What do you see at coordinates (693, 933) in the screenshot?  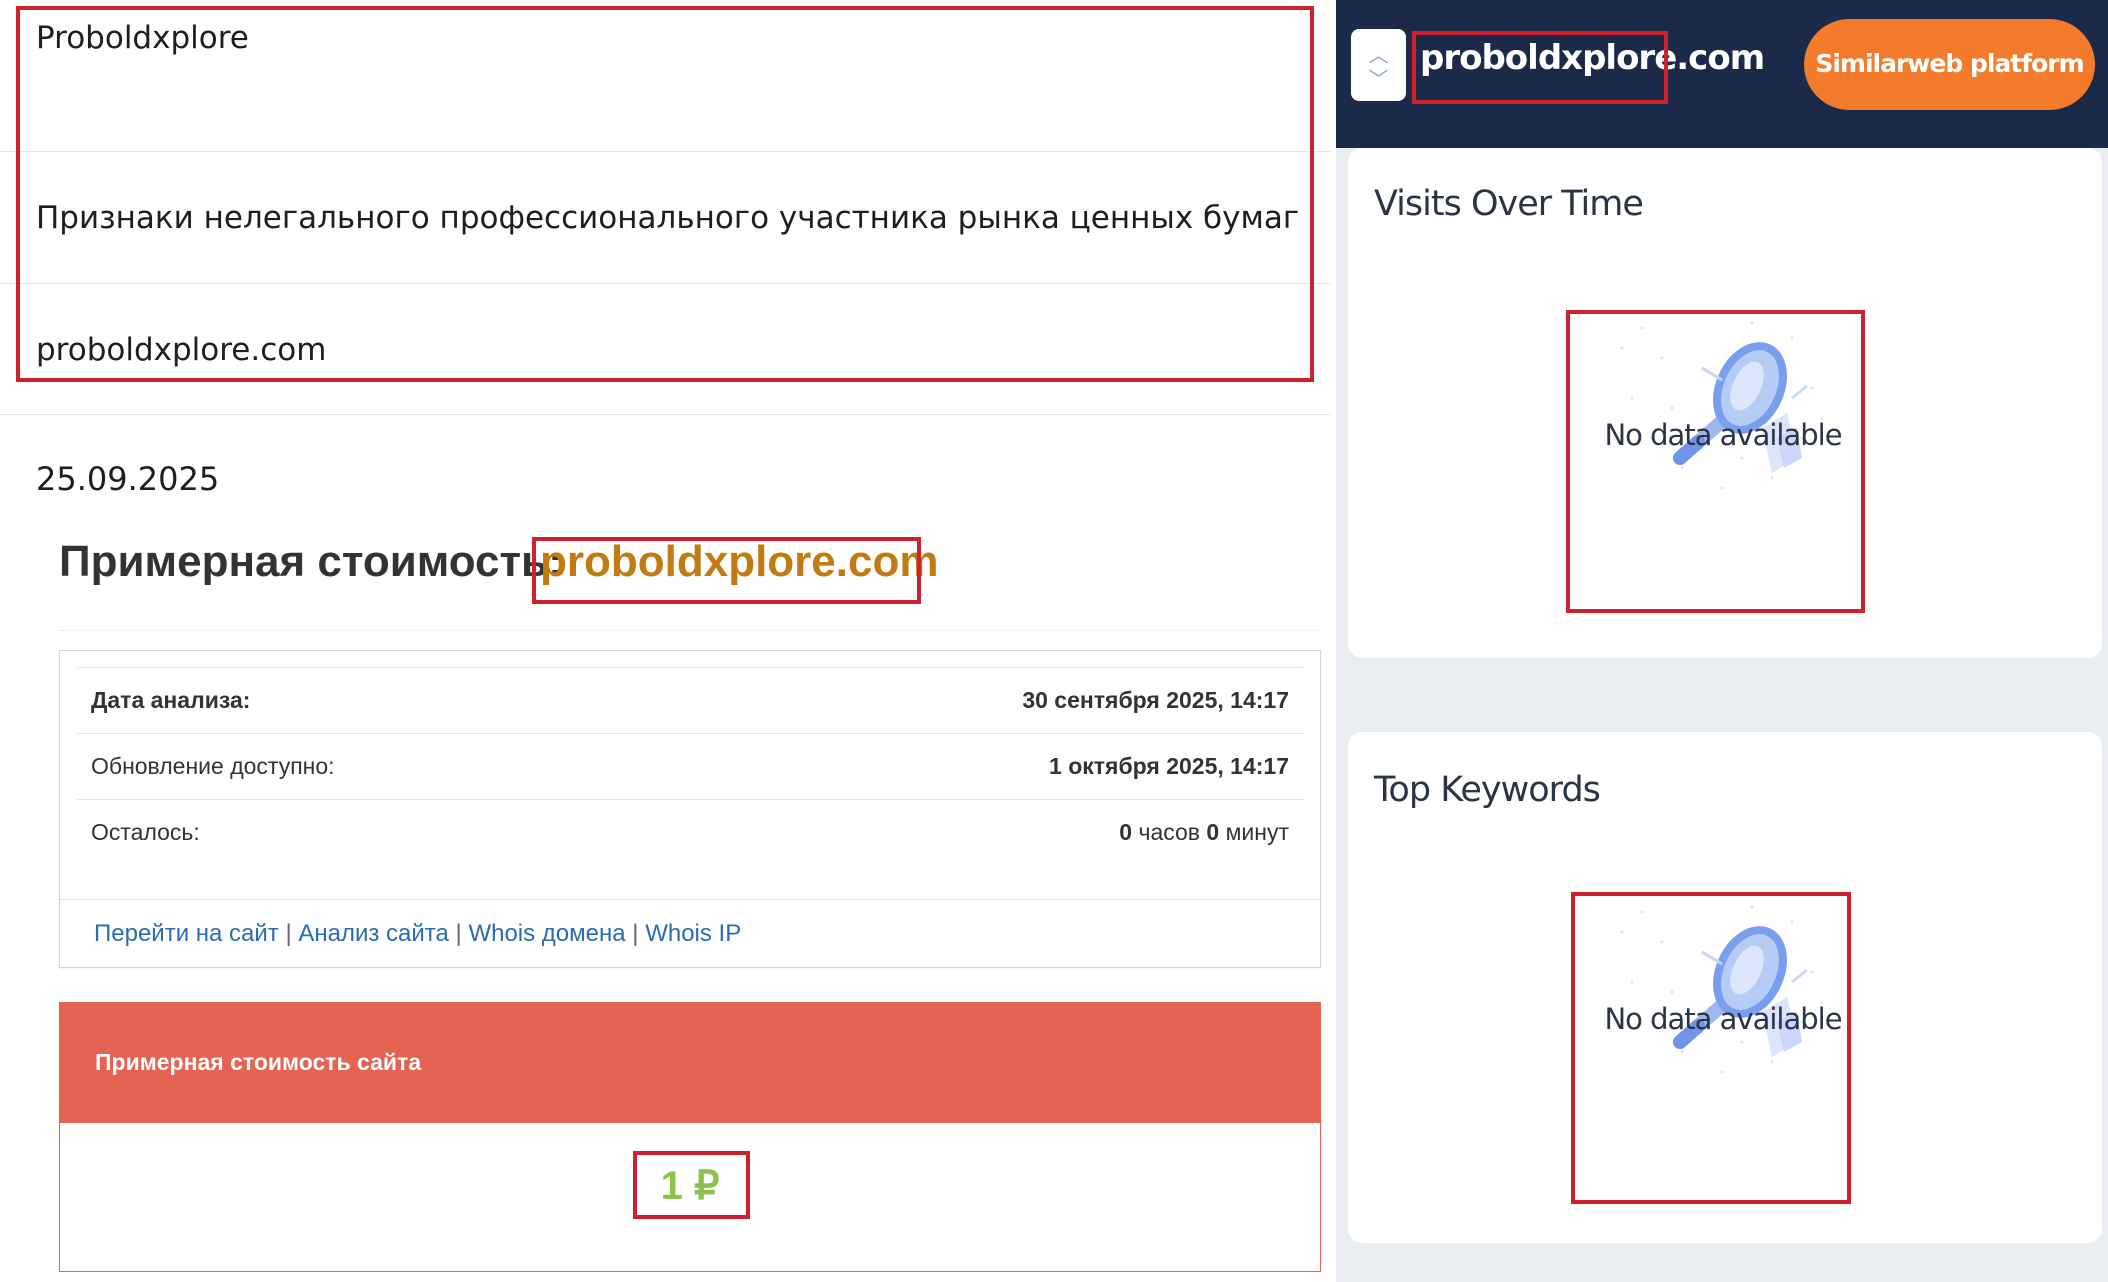 I see `whois-ip-link: Whois IP` at bounding box center [693, 933].